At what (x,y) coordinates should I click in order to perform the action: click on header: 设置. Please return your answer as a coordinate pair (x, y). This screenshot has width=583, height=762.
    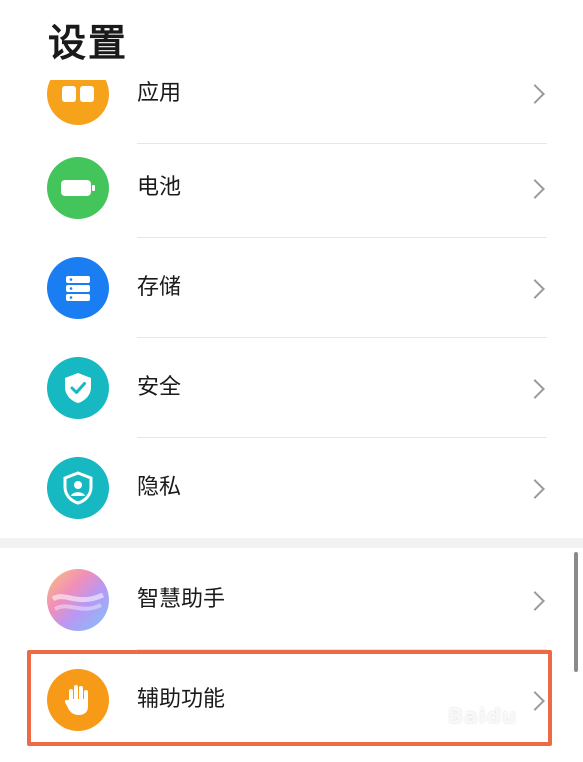
    Looking at the image, I should click on (291, 40).